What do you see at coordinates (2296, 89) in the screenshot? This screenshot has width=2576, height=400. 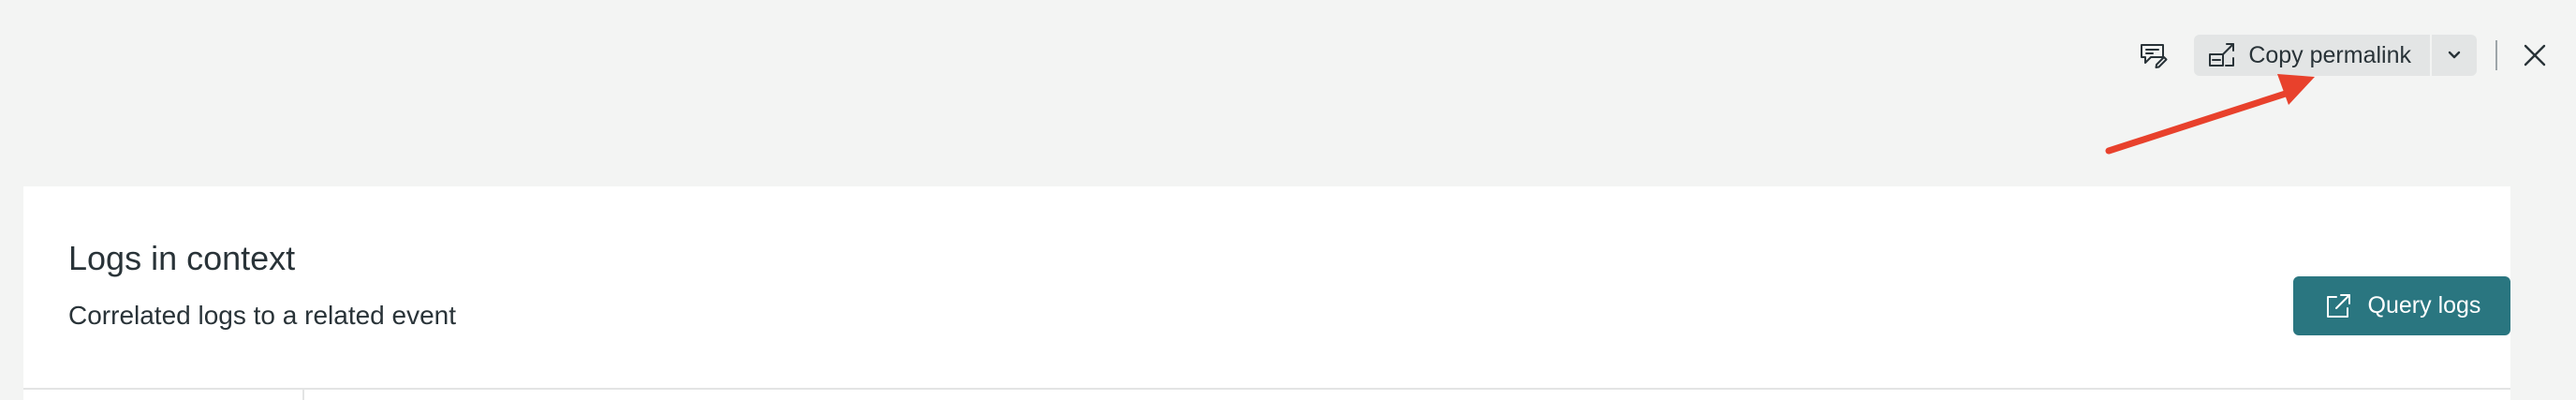 I see `annotation-arrow-head` at bounding box center [2296, 89].